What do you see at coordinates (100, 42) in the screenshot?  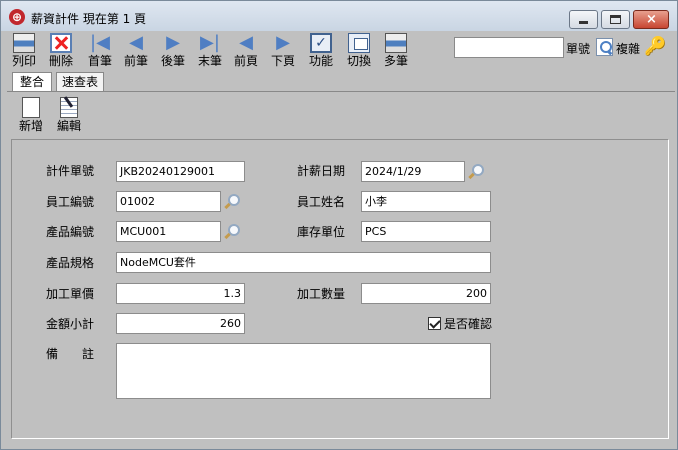 I see `first-record-icon: |◀` at bounding box center [100, 42].